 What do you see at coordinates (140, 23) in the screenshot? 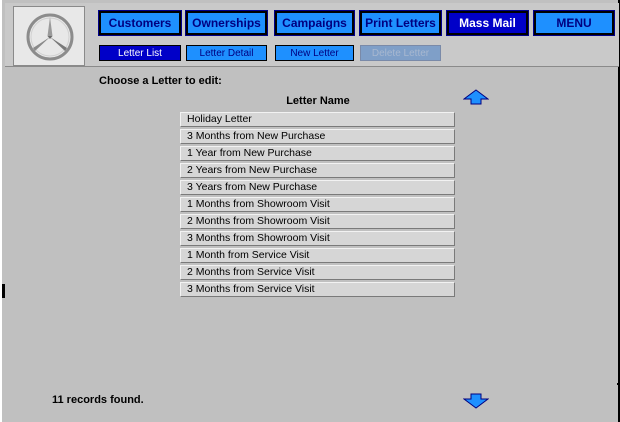
I see `nav-customers-button: Customers` at bounding box center [140, 23].